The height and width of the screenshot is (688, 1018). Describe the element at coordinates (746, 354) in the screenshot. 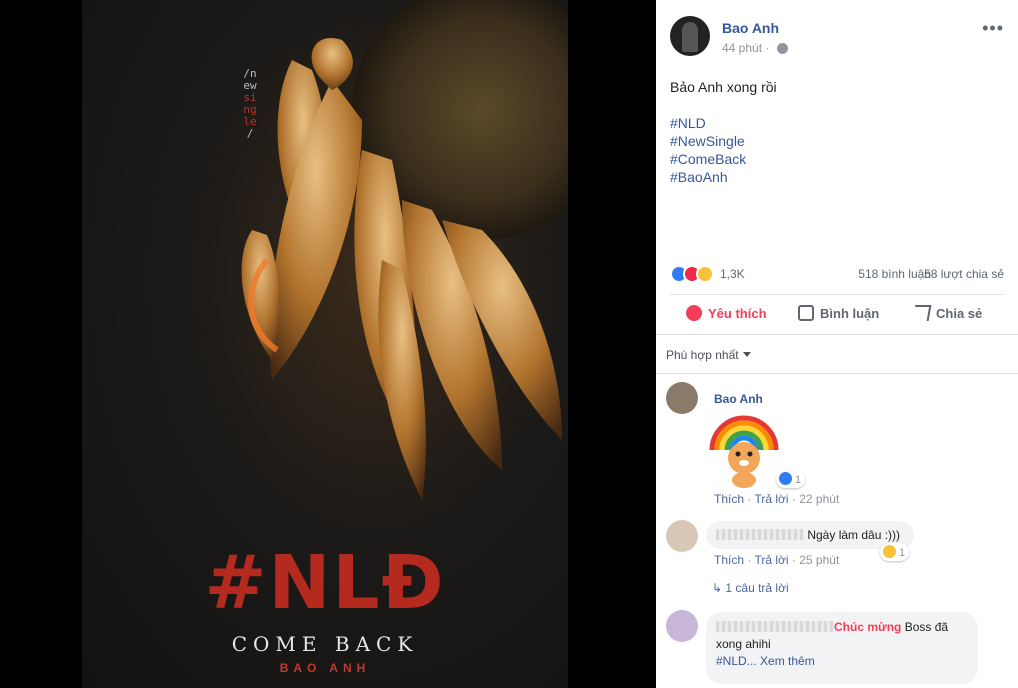

I see `caret-down-icon` at that location.